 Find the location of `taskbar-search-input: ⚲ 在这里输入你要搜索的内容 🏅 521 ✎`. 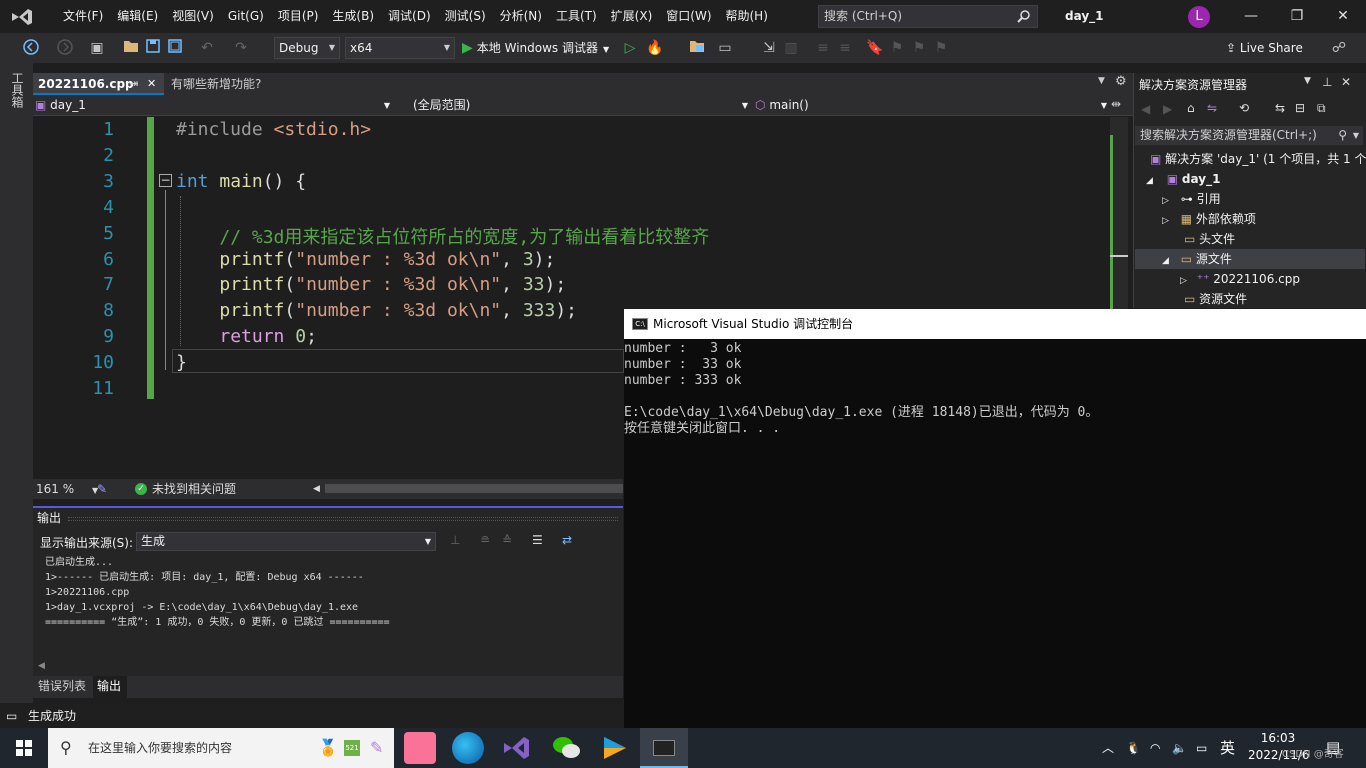

taskbar-search-input: ⚲ 在这里输入你要搜索的内容 🏅 521 ✎ is located at coordinates (221, 748).